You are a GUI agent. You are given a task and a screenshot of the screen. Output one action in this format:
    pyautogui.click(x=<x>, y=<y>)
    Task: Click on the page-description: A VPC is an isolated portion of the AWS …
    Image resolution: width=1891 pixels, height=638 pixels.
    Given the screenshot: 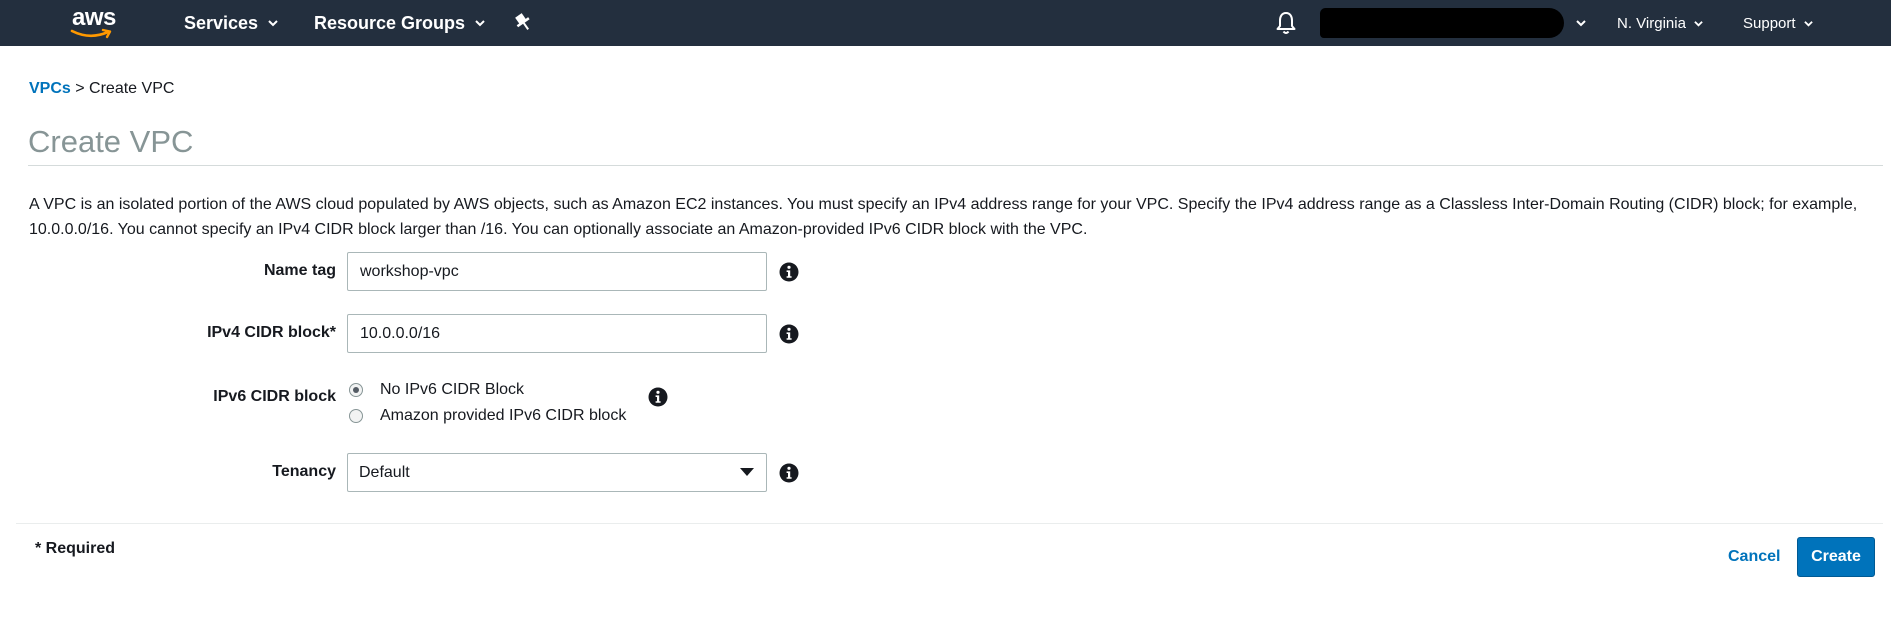 What is the action you would take?
    pyautogui.click(x=943, y=217)
    